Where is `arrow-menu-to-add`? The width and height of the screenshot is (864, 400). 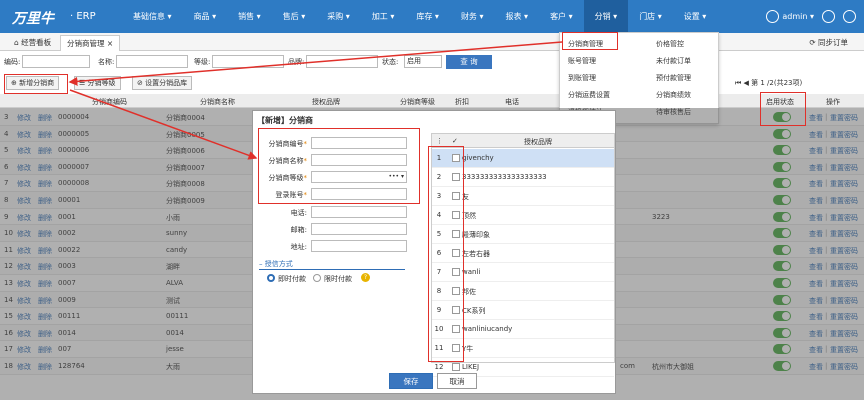 arrow-menu-to-add is located at coordinates (315, 63).